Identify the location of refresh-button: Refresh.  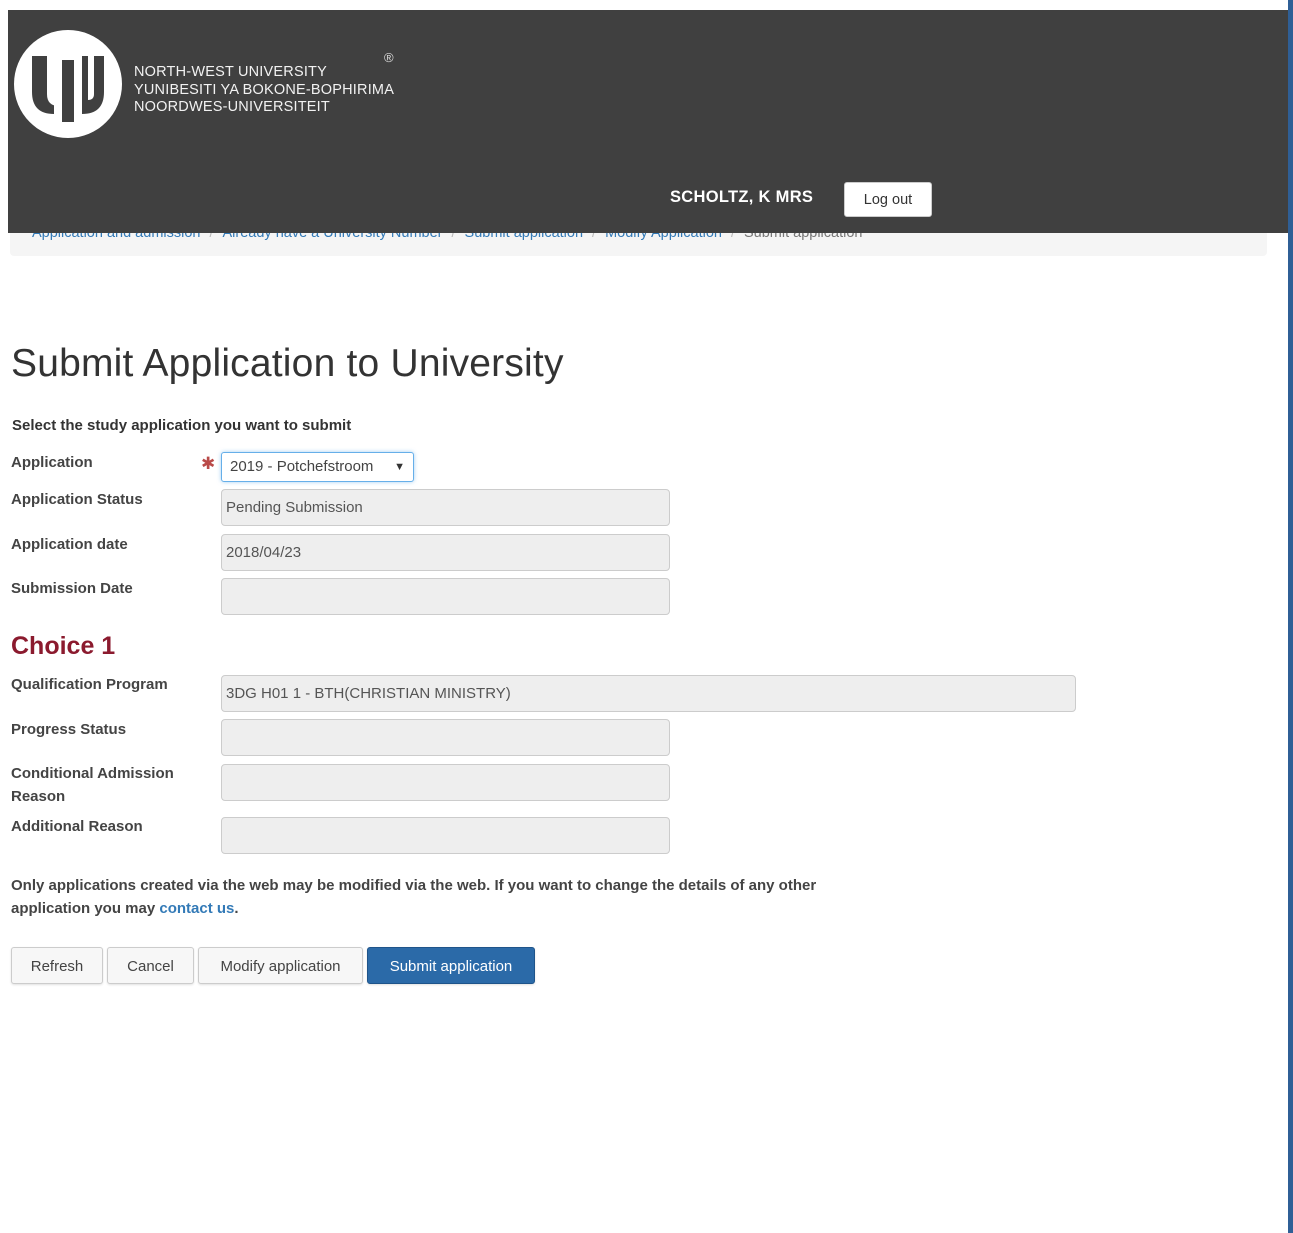
(57, 965).